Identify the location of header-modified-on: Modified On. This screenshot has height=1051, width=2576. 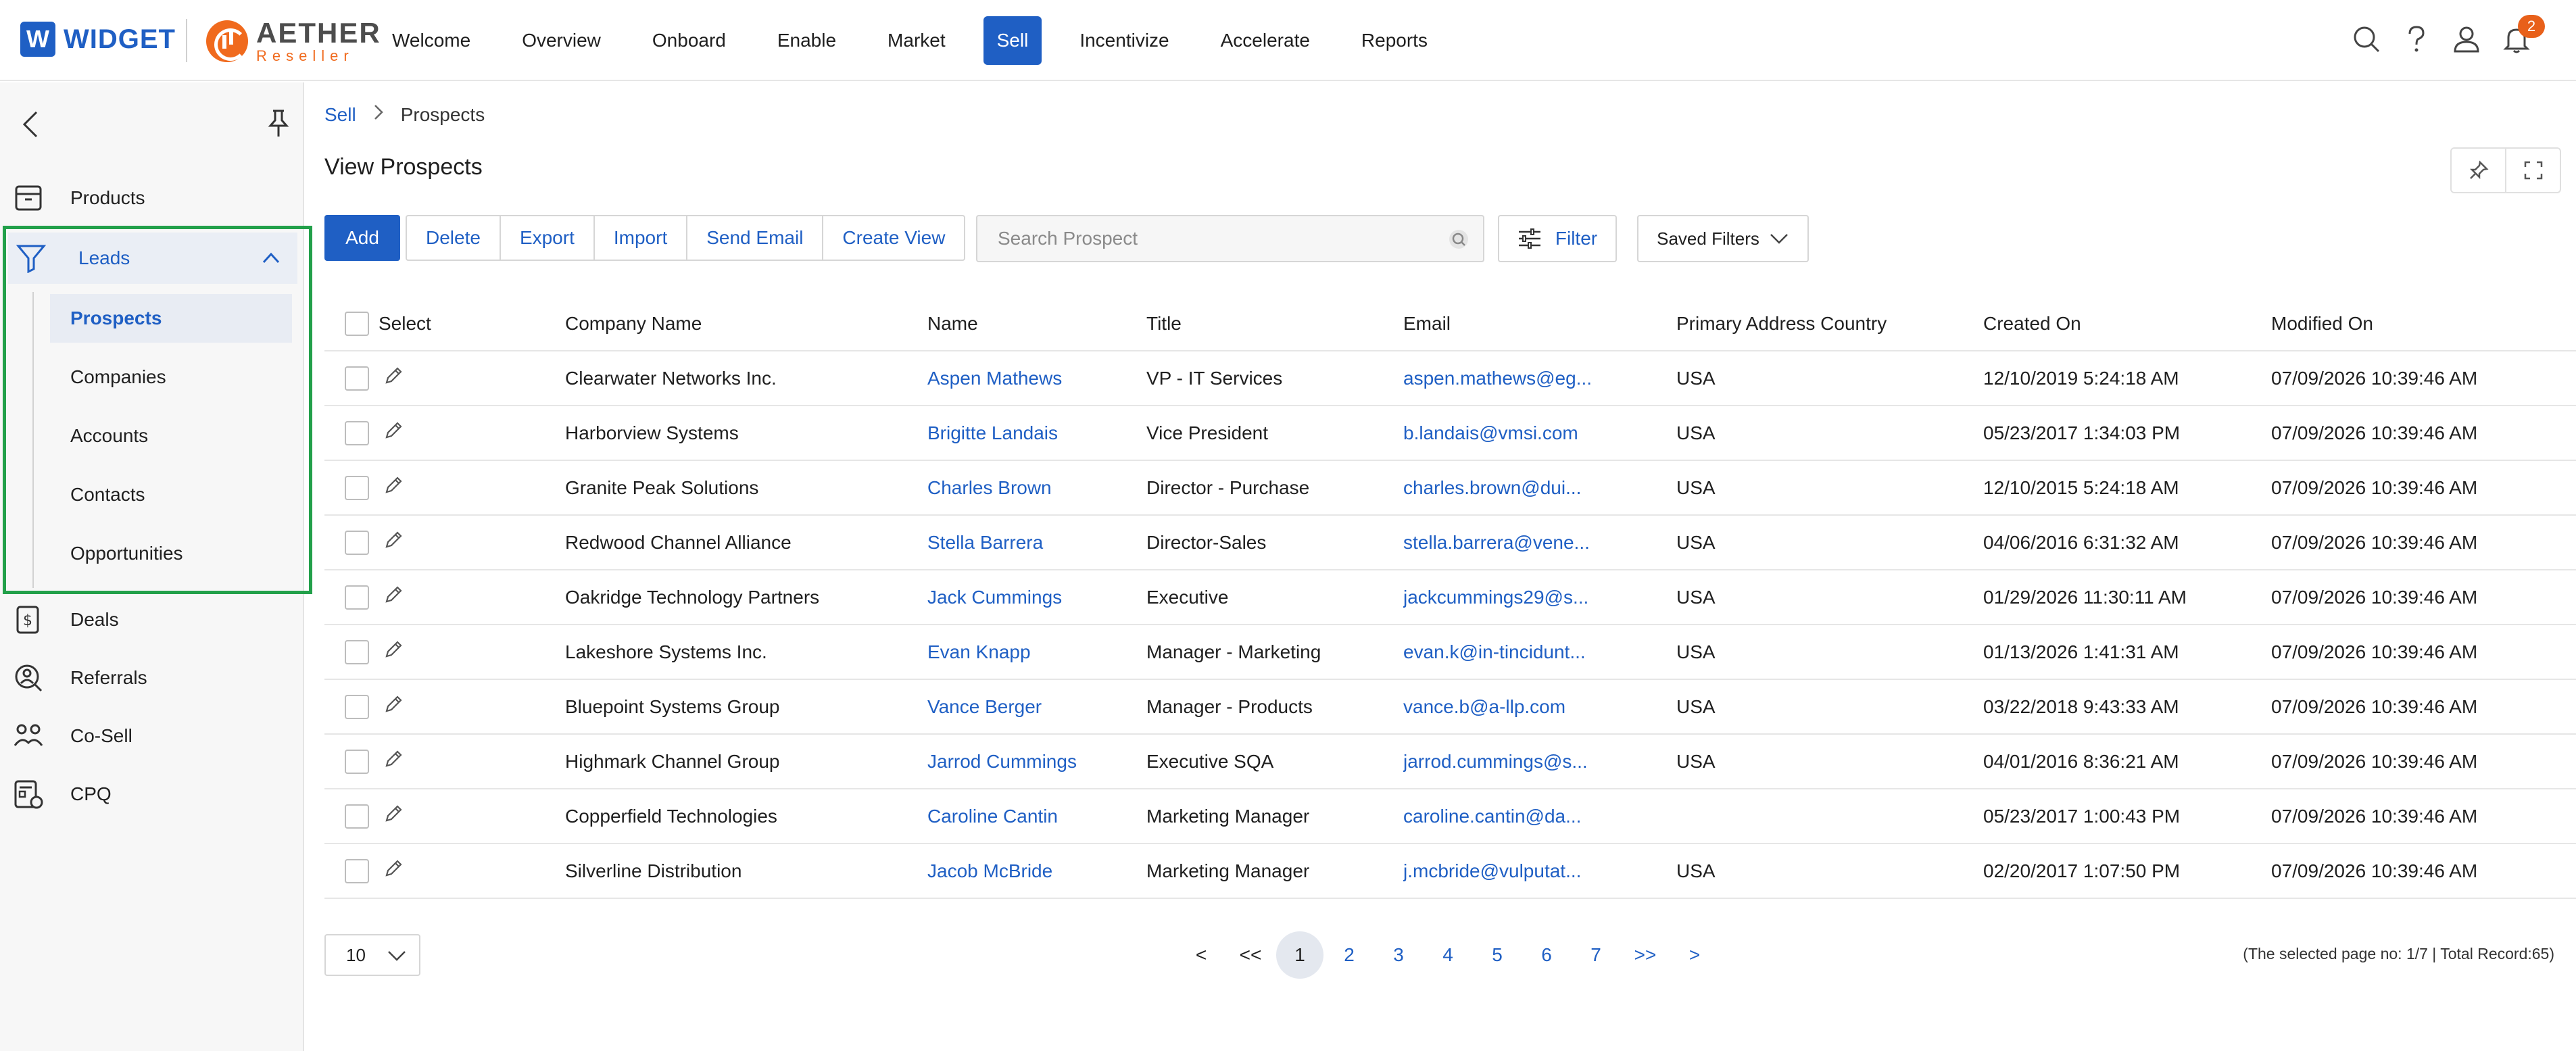
(2423, 323).